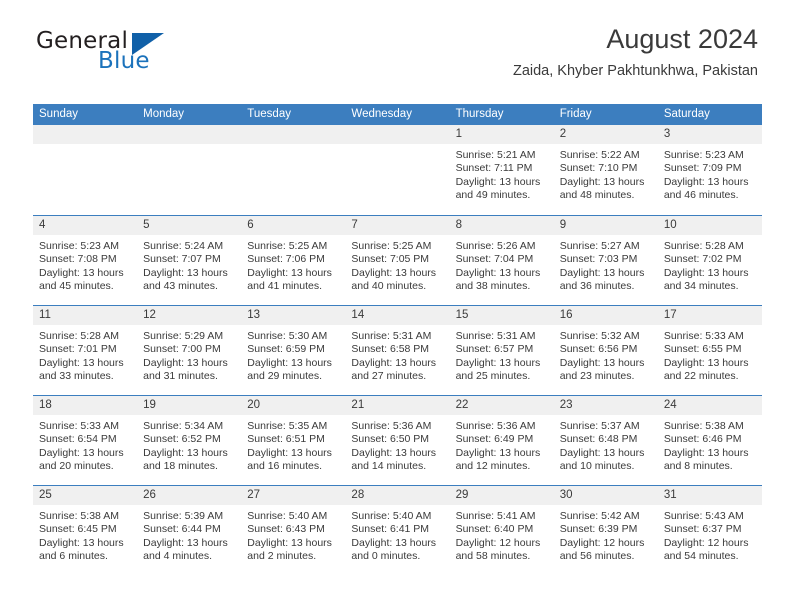 This screenshot has height=612, width=792. Describe the element at coordinates (498, 542) in the screenshot. I see `daylight-text-line1: Daylight: 12 hours` at that location.